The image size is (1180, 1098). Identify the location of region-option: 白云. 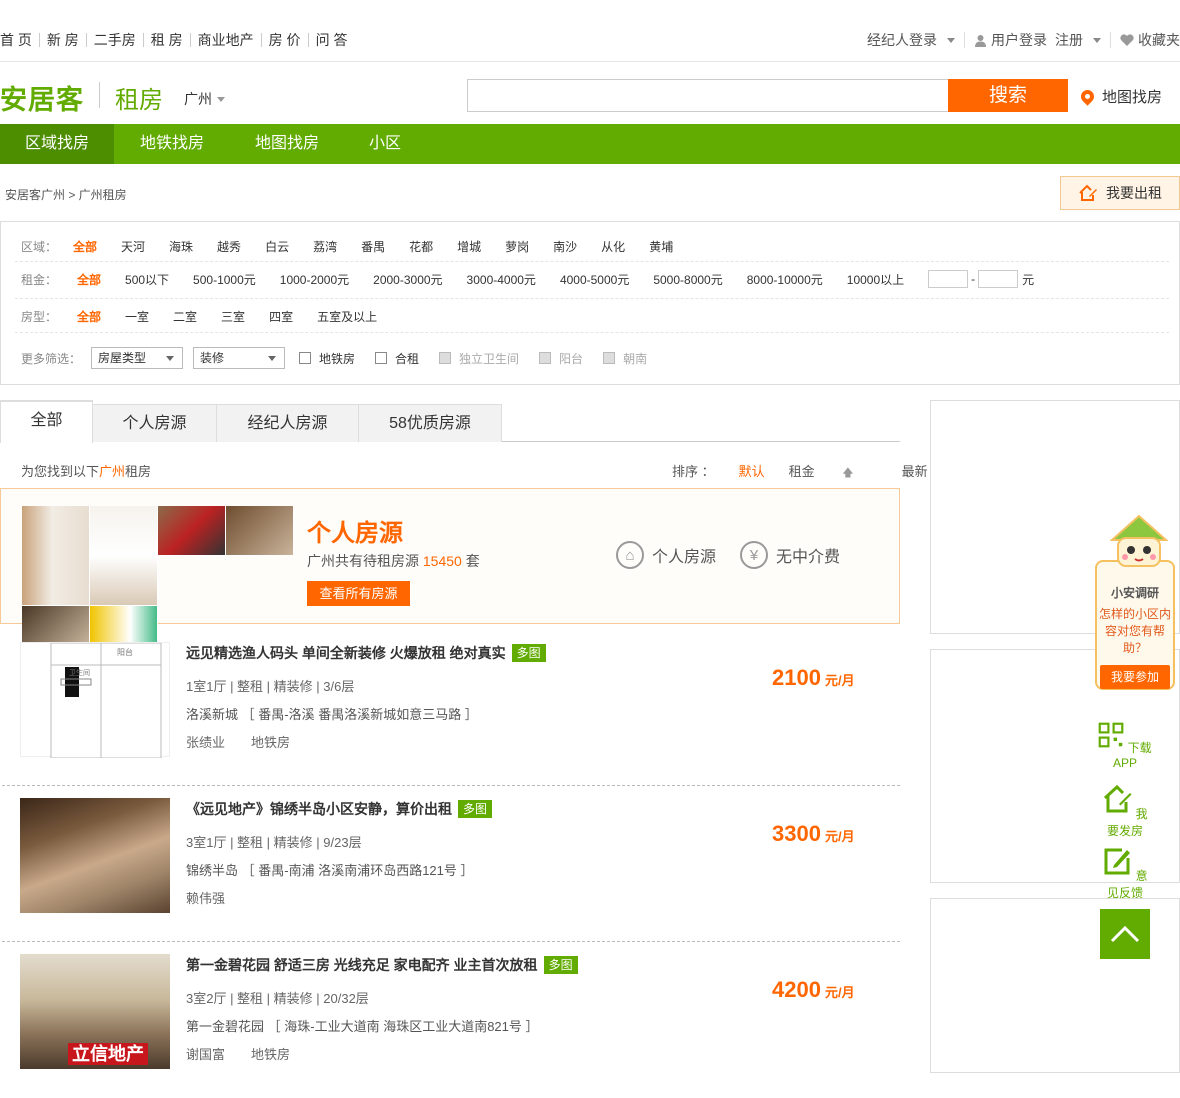
(277, 246).